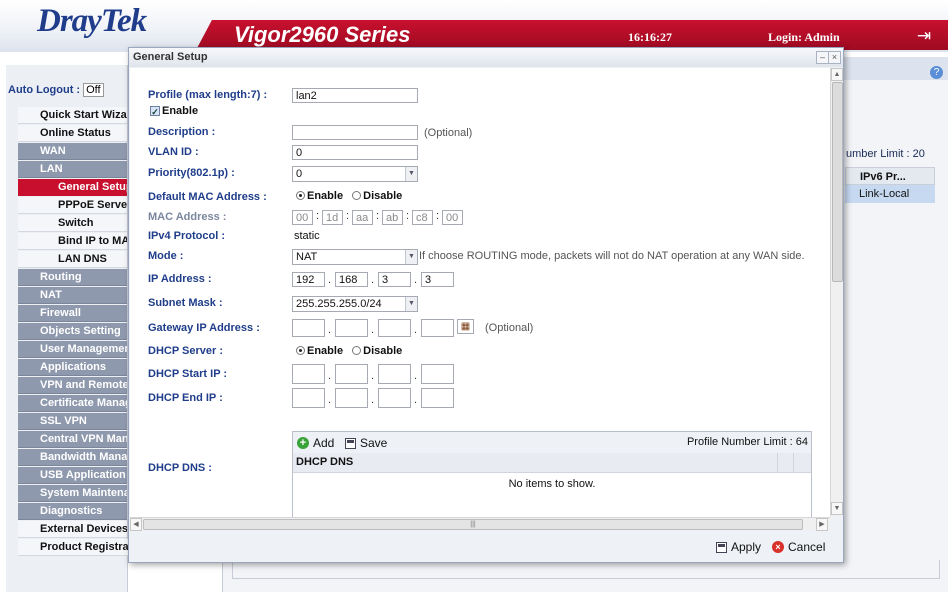 The image size is (948, 592). I want to click on sidebar-item-diagnostics: Diagnostics, so click(72, 511).